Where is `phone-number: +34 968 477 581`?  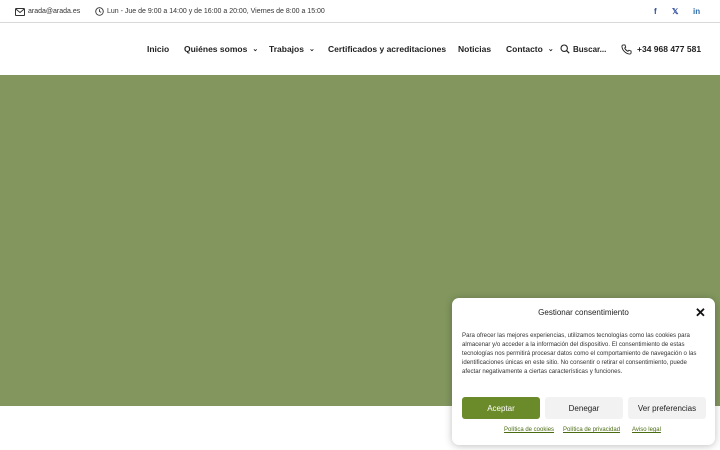
phone-number: +34 968 477 581 is located at coordinates (669, 49).